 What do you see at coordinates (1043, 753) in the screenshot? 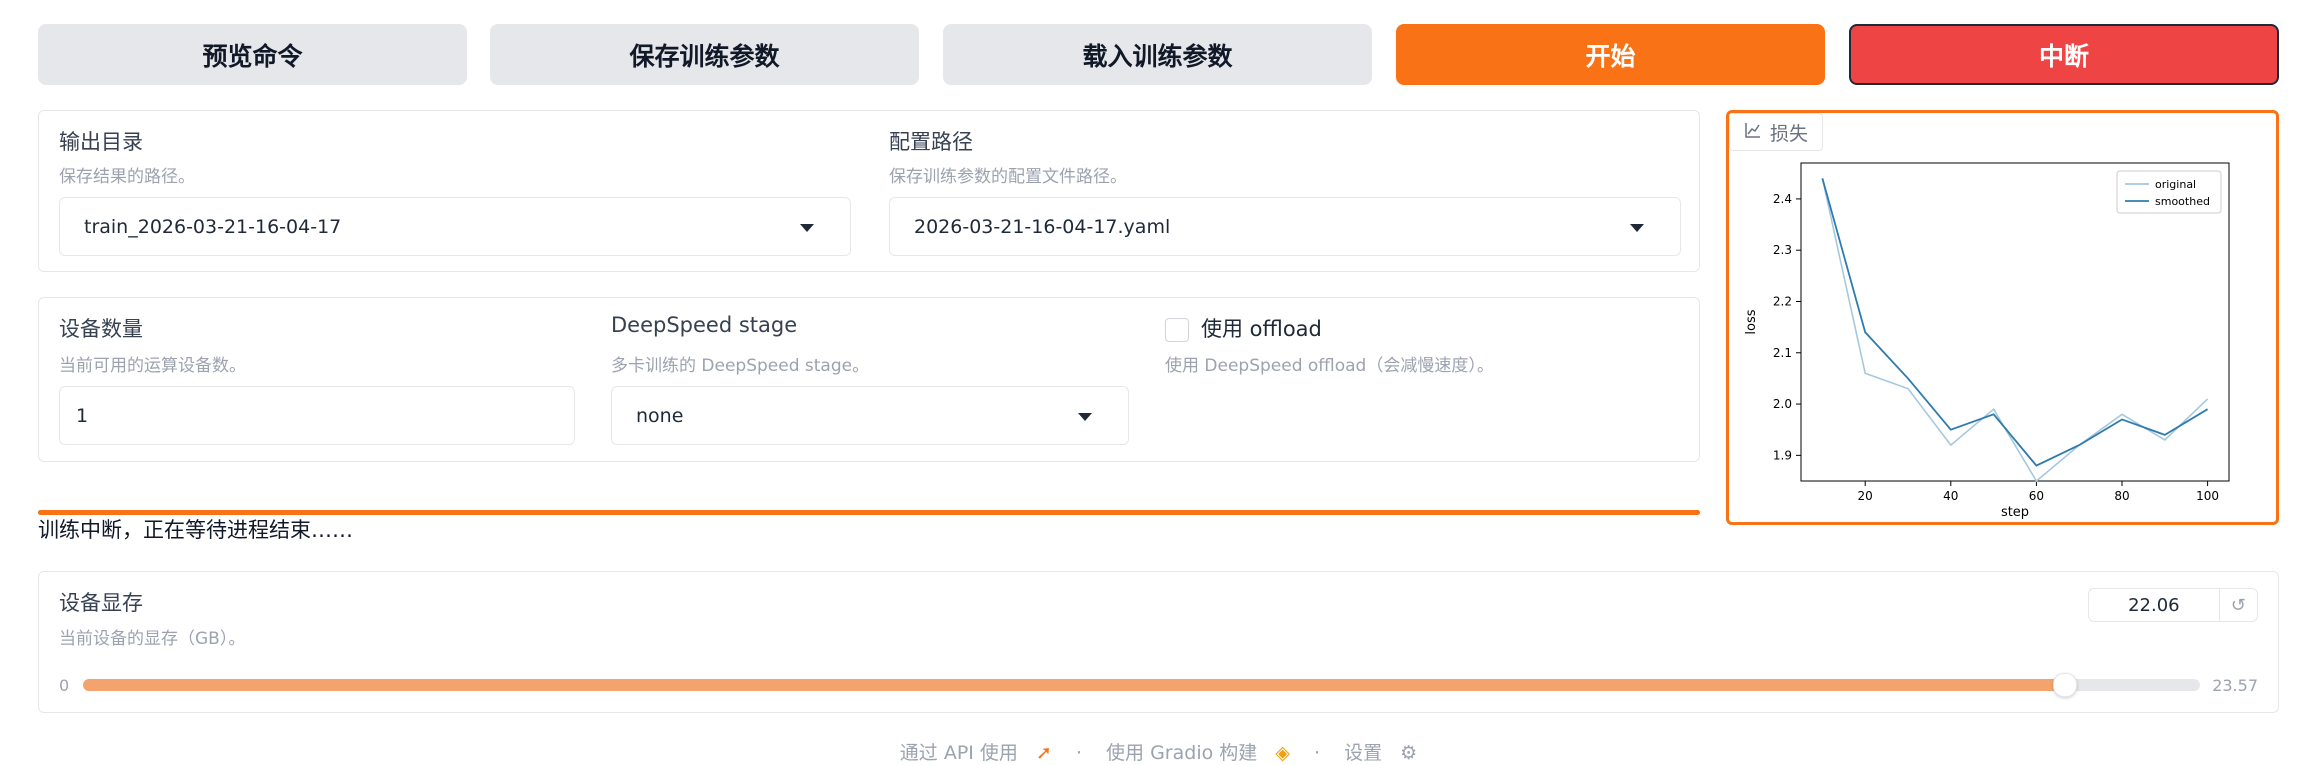
I see `rocket-icon: ➚` at bounding box center [1043, 753].